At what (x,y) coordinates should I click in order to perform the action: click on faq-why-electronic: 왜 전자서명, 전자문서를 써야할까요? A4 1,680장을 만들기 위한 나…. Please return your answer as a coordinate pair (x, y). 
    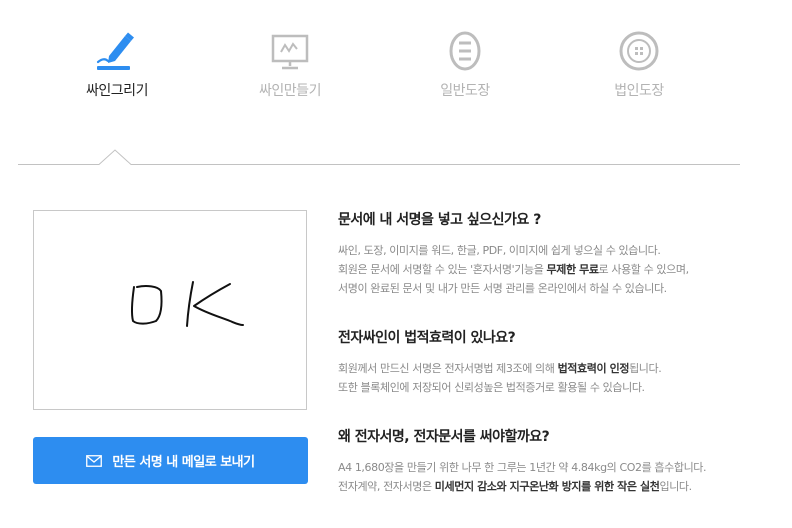
    Looking at the image, I should click on (548, 461).